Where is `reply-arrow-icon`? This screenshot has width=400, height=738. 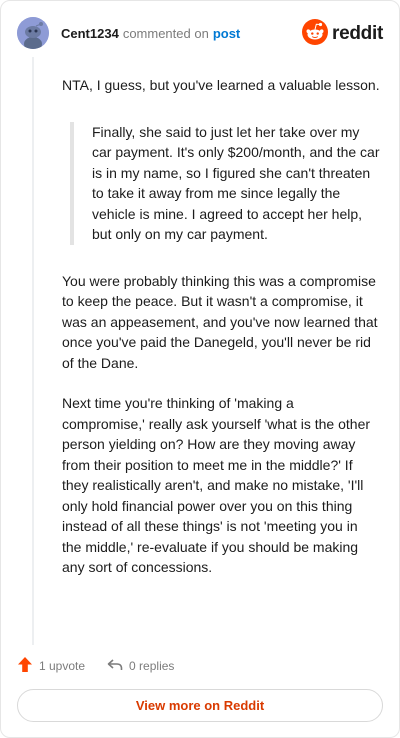 reply-arrow-icon is located at coordinates (118, 666).